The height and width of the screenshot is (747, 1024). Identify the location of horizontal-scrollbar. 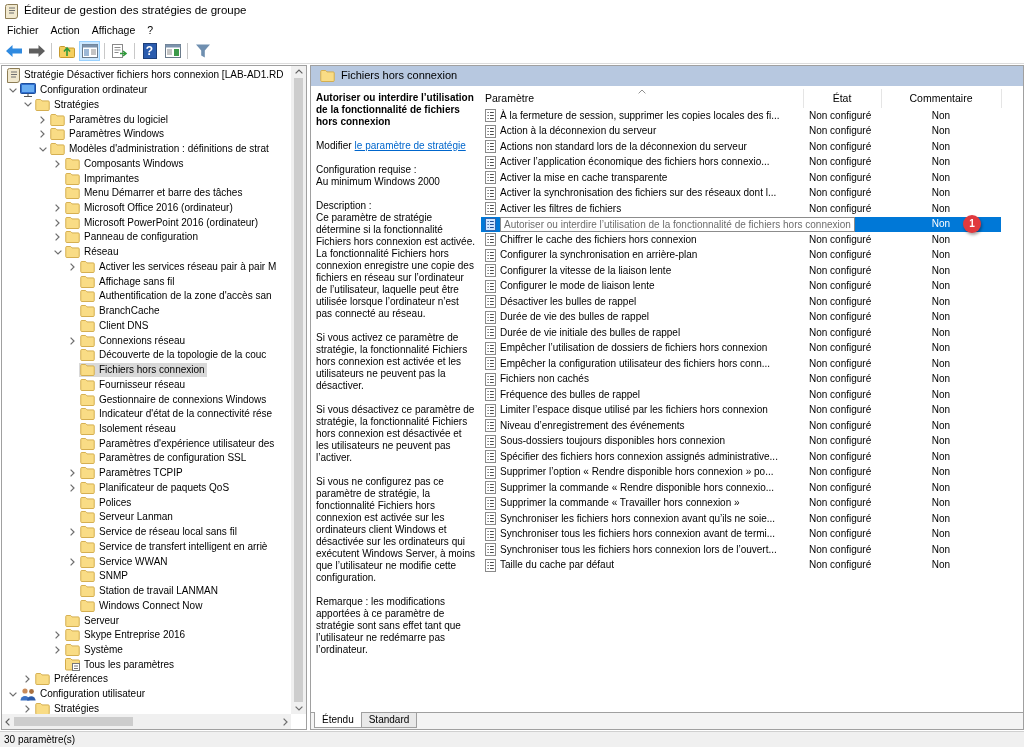
(146, 721).